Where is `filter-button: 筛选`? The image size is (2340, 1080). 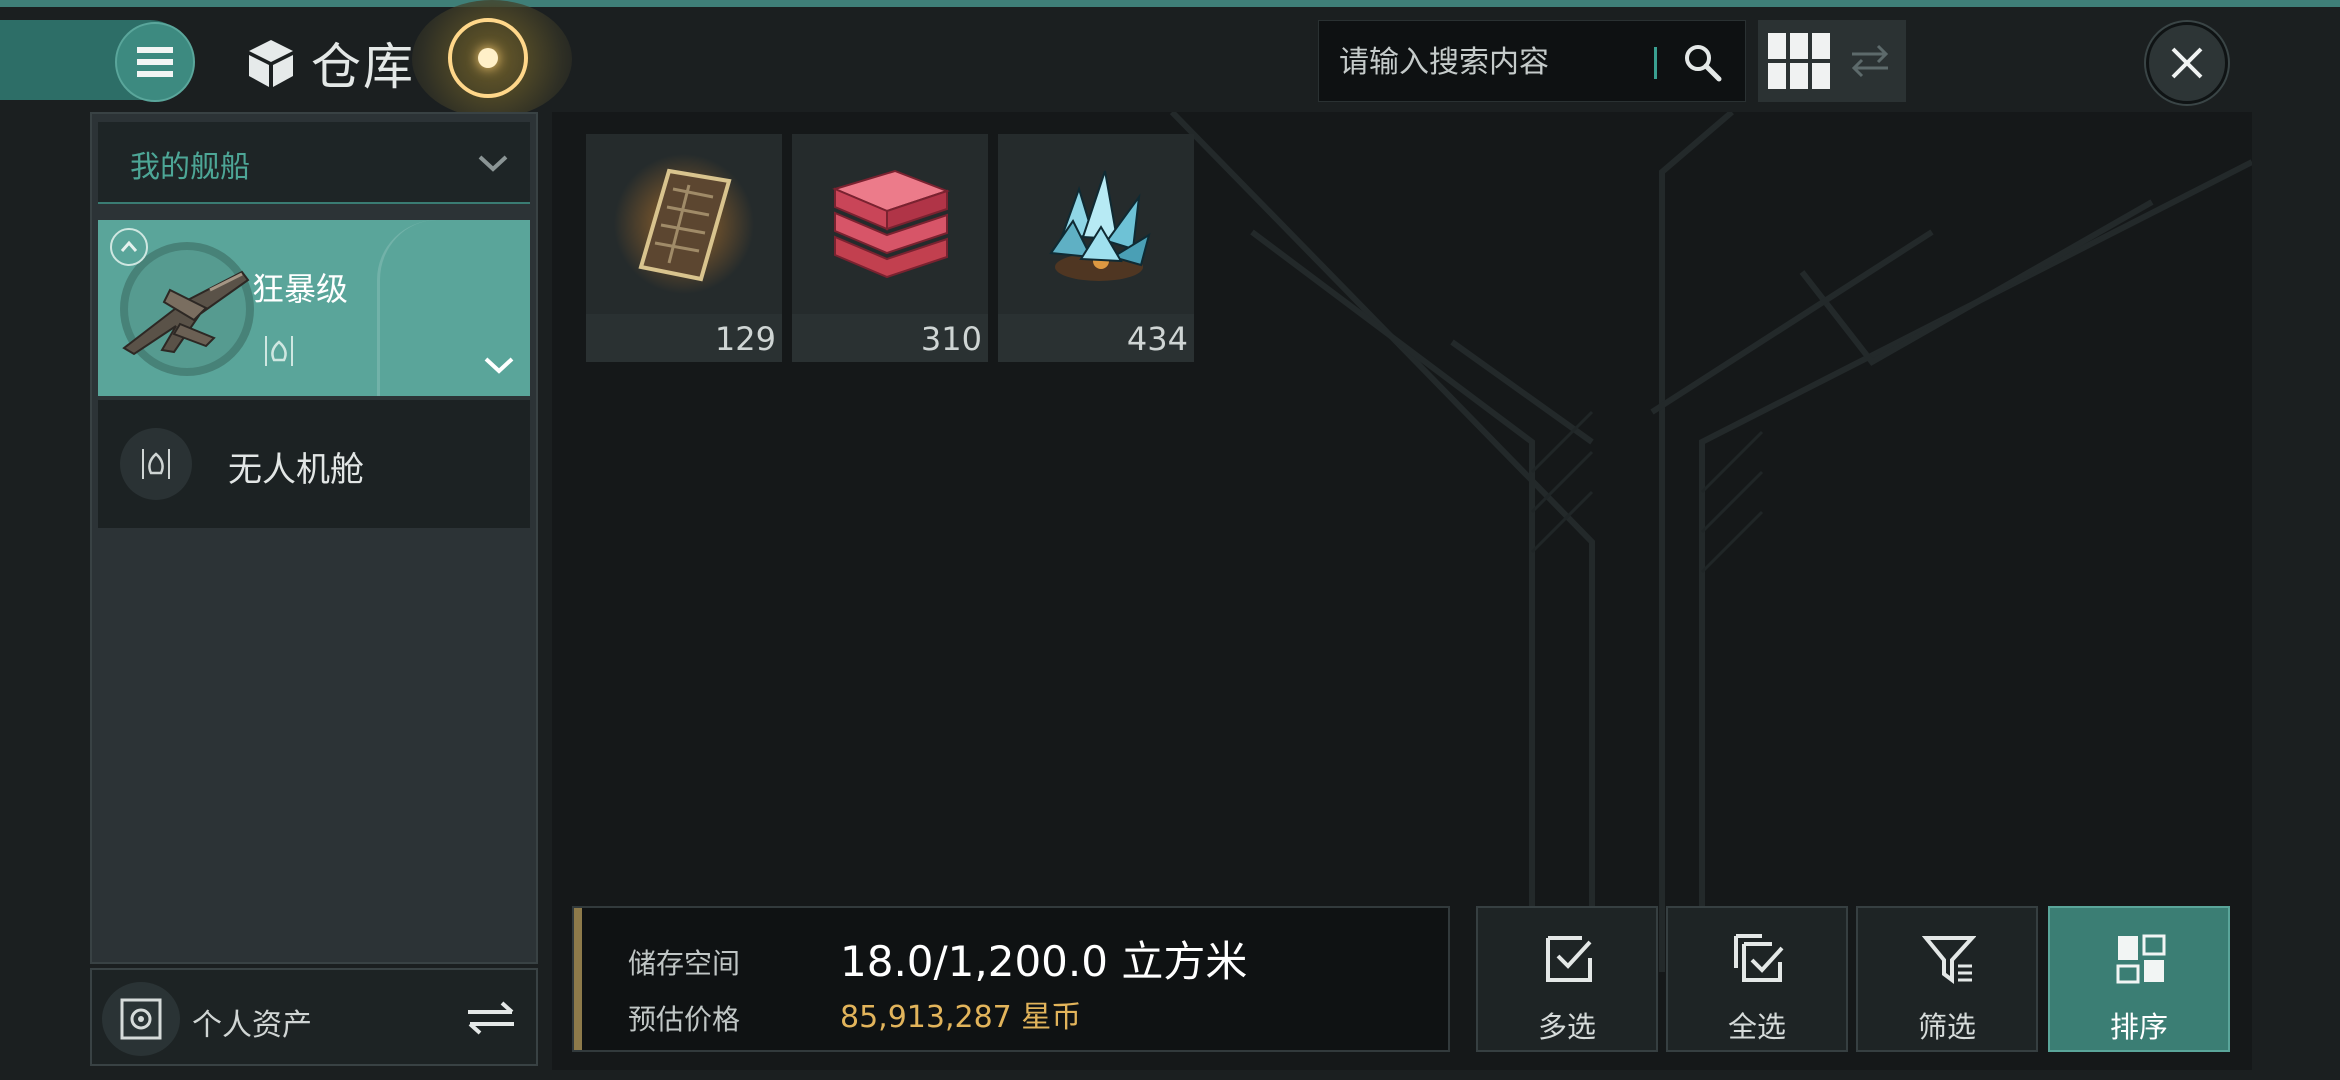
filter-button: 筛选 is located at coordinates (1947, 979).